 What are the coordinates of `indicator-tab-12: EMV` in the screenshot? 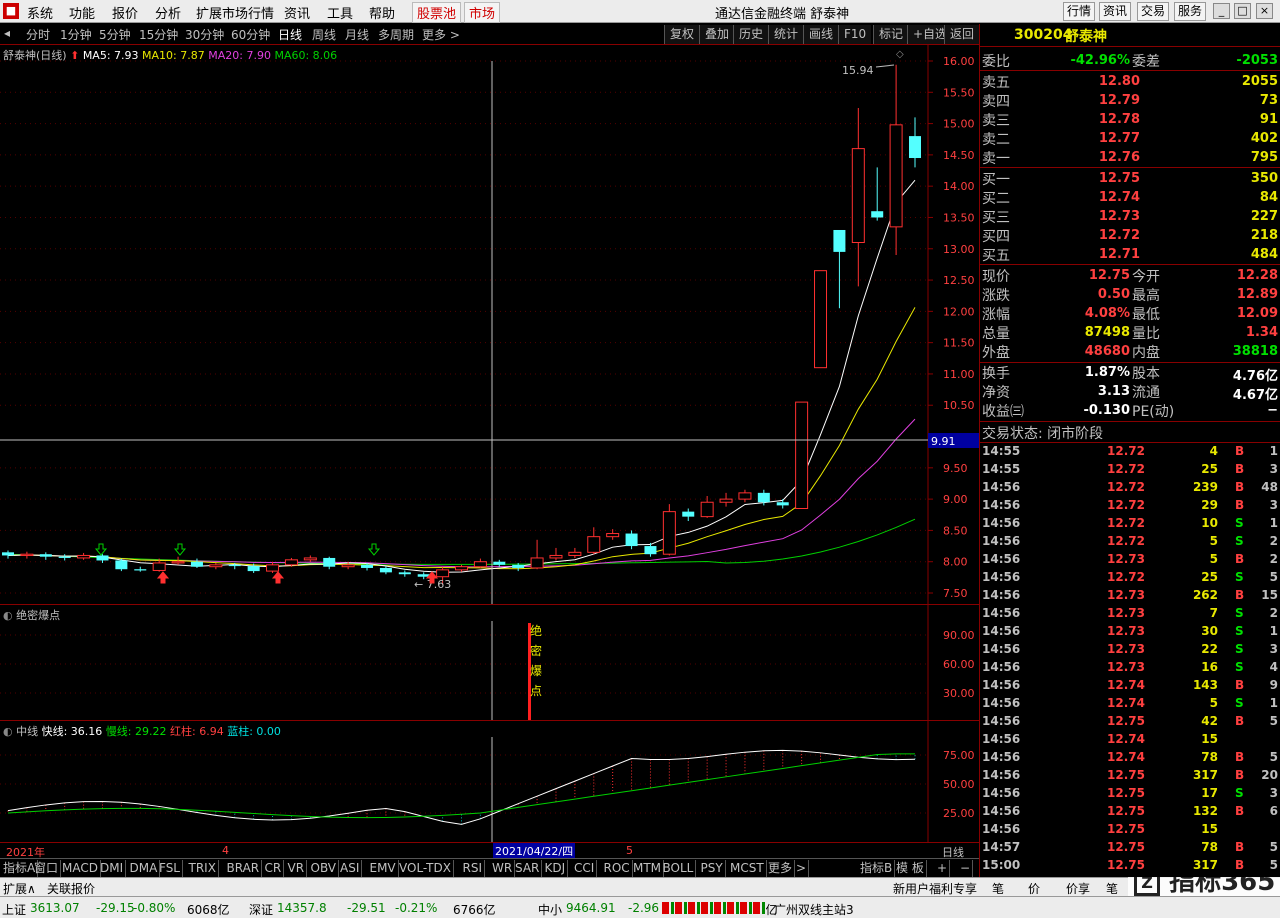 It's located at (383, 868).